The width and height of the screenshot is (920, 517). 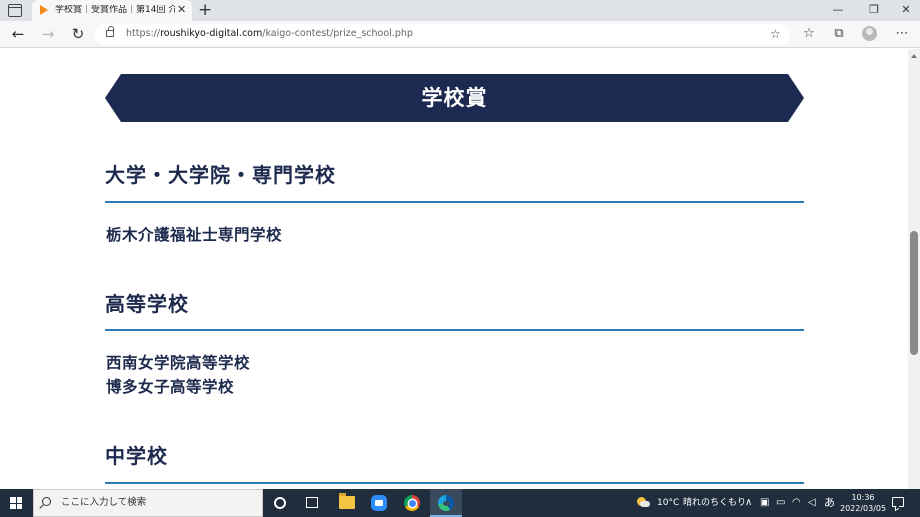 What do you see at coordinates (178, 363) in the screenshot?
I see `school-name: 西南女学院高等学校` at bounding box center [178, 363].